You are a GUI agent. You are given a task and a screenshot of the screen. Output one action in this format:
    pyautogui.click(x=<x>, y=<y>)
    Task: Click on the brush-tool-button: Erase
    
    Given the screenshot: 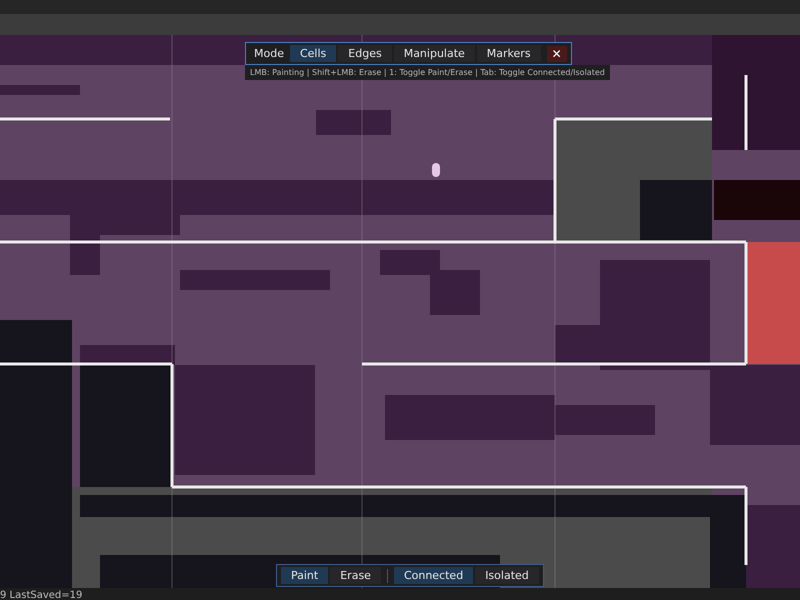 What is the action you would take?
    pyautogui.click(x=355, y=575)
    